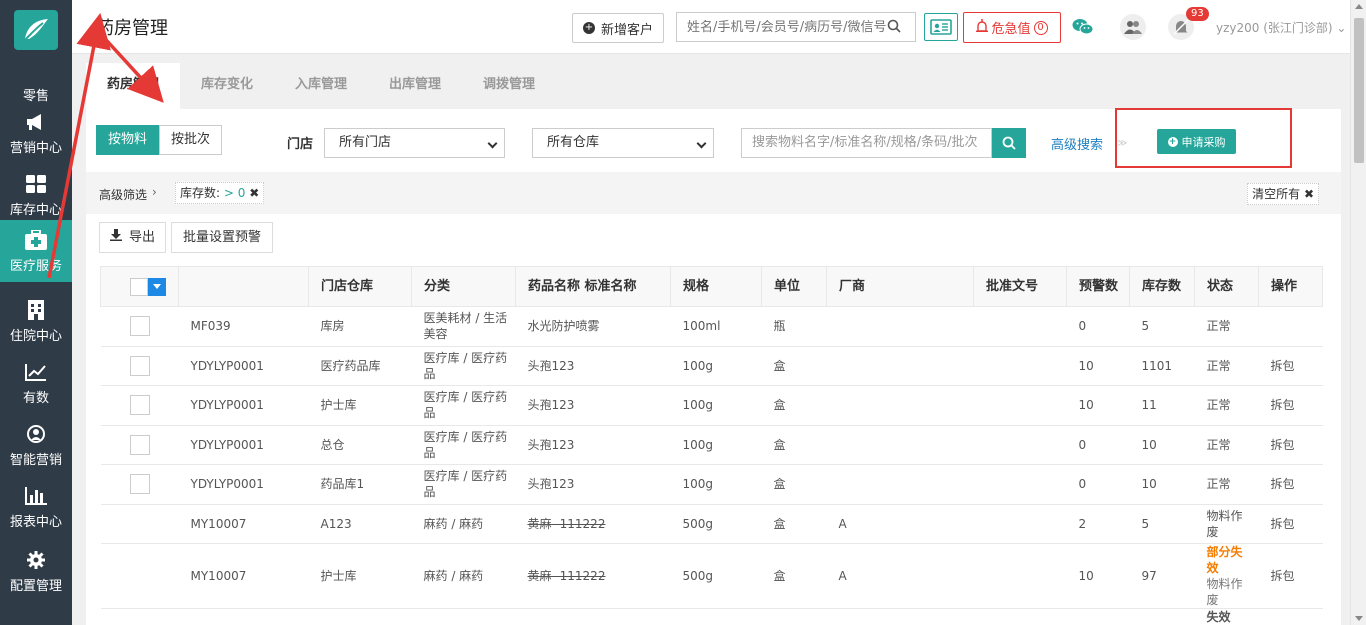  Describe the element at coordinates (1281, 27) in the screenshot. I see `user-menu: yzy200 (张江门诊部) ⌄` at that location.